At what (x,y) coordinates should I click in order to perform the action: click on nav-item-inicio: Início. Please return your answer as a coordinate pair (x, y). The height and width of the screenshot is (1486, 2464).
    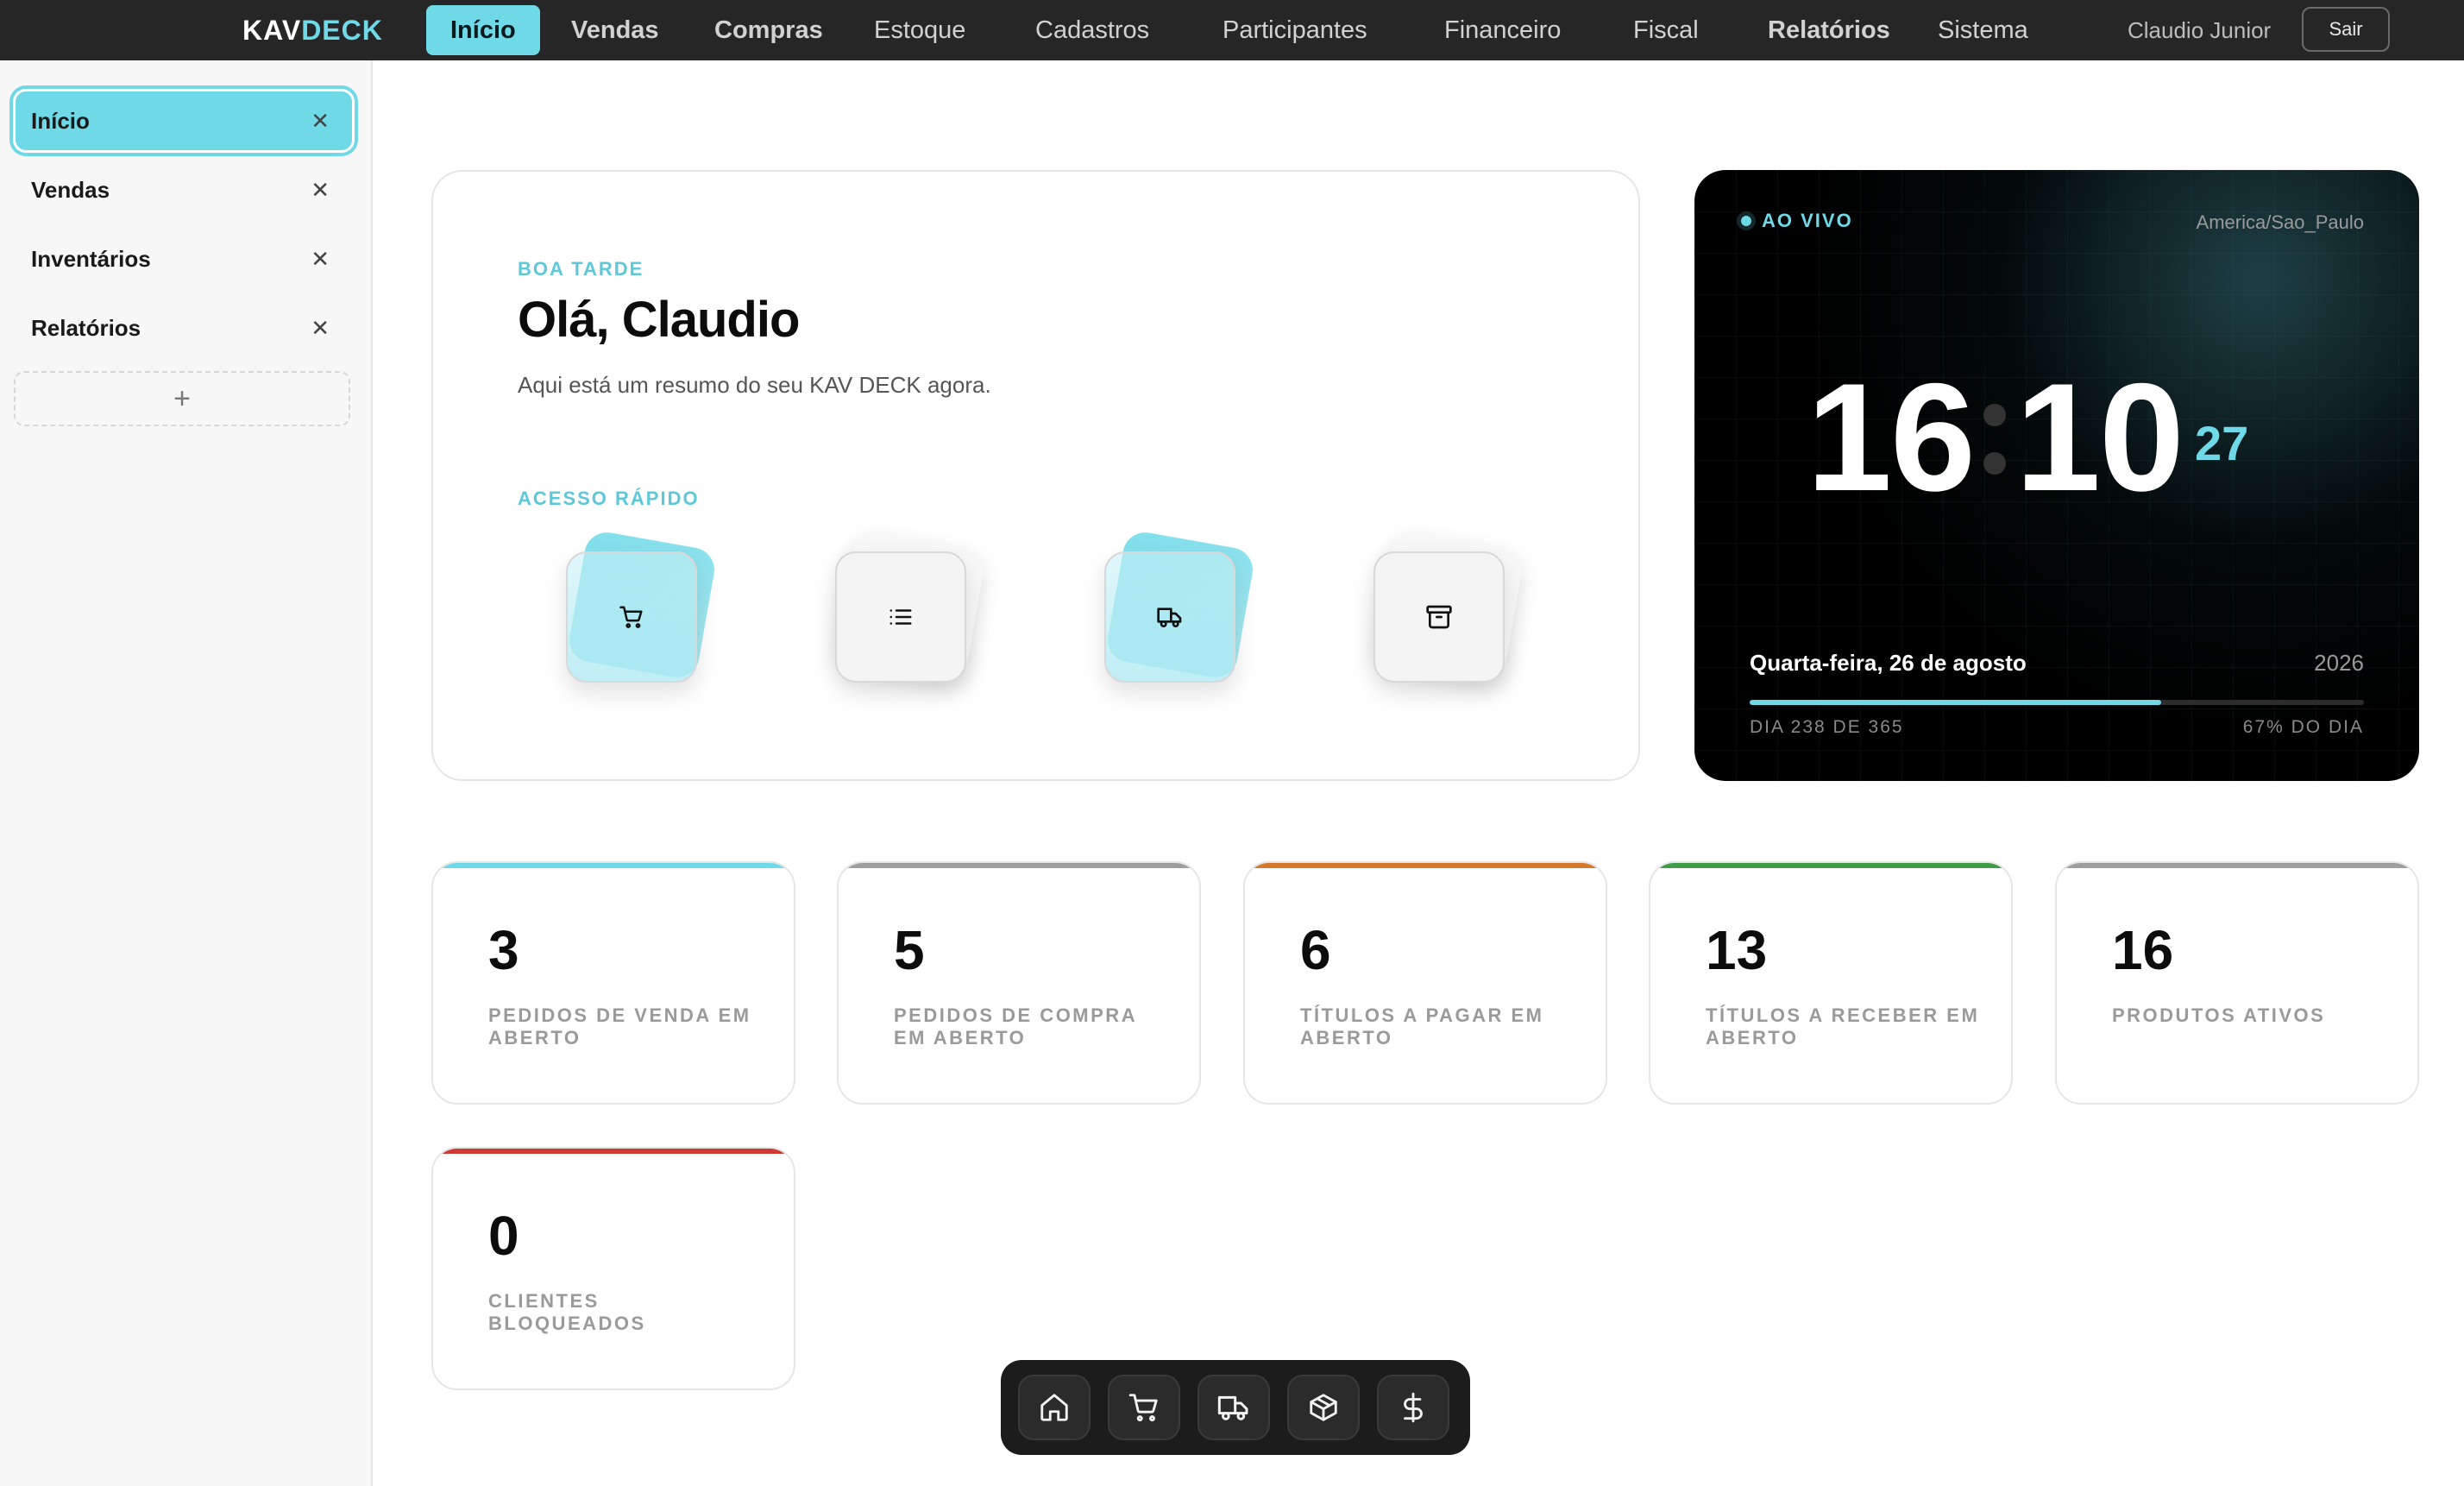
    Looking at the image, I should click on (483, 30).